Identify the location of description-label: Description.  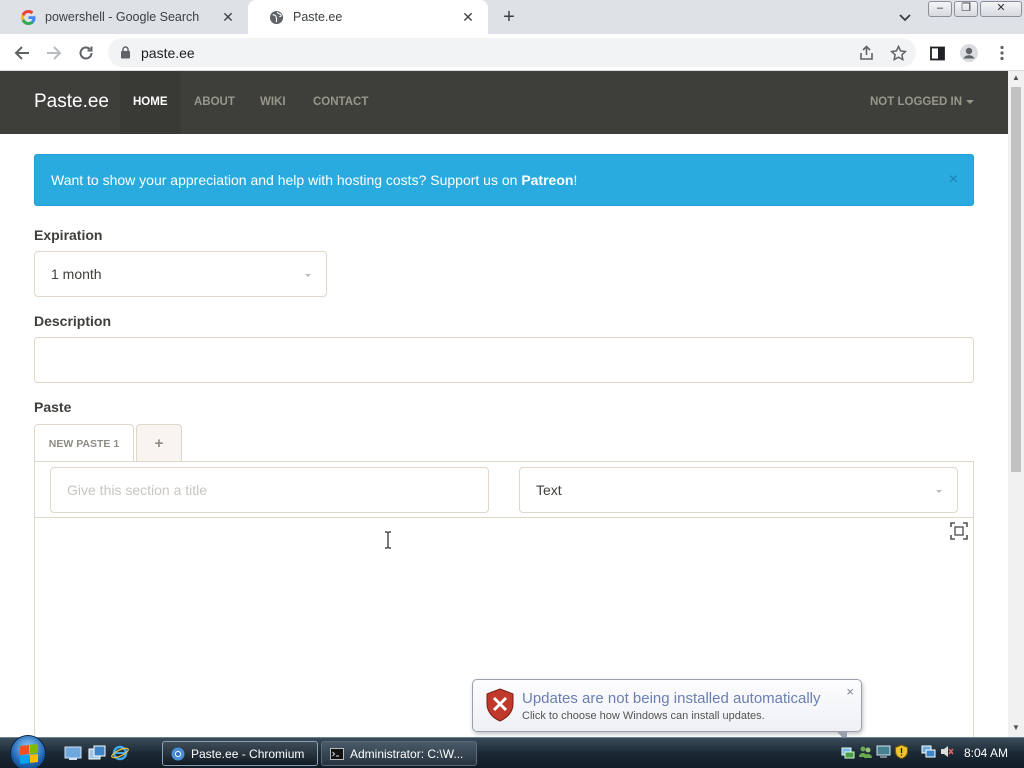
(73, 321).